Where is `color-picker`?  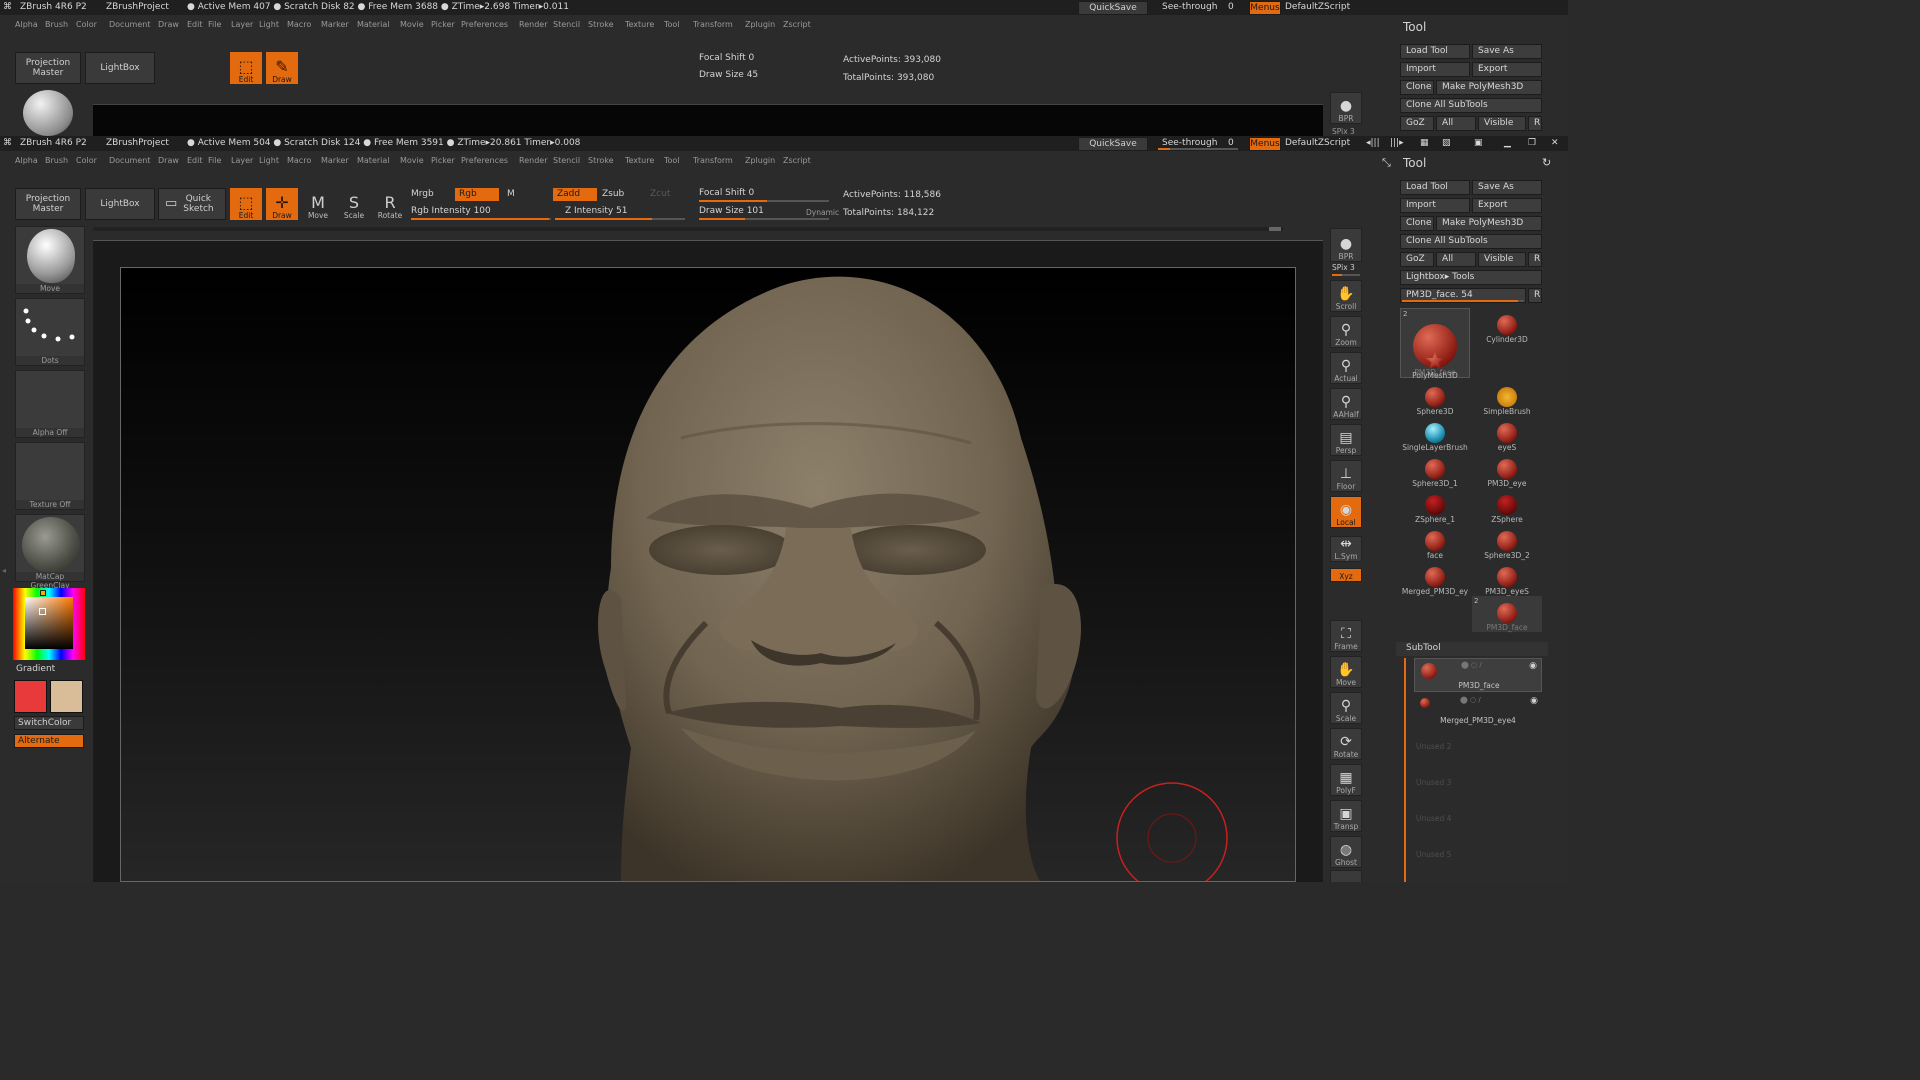
color-picker is located at coordinates (49, 624).